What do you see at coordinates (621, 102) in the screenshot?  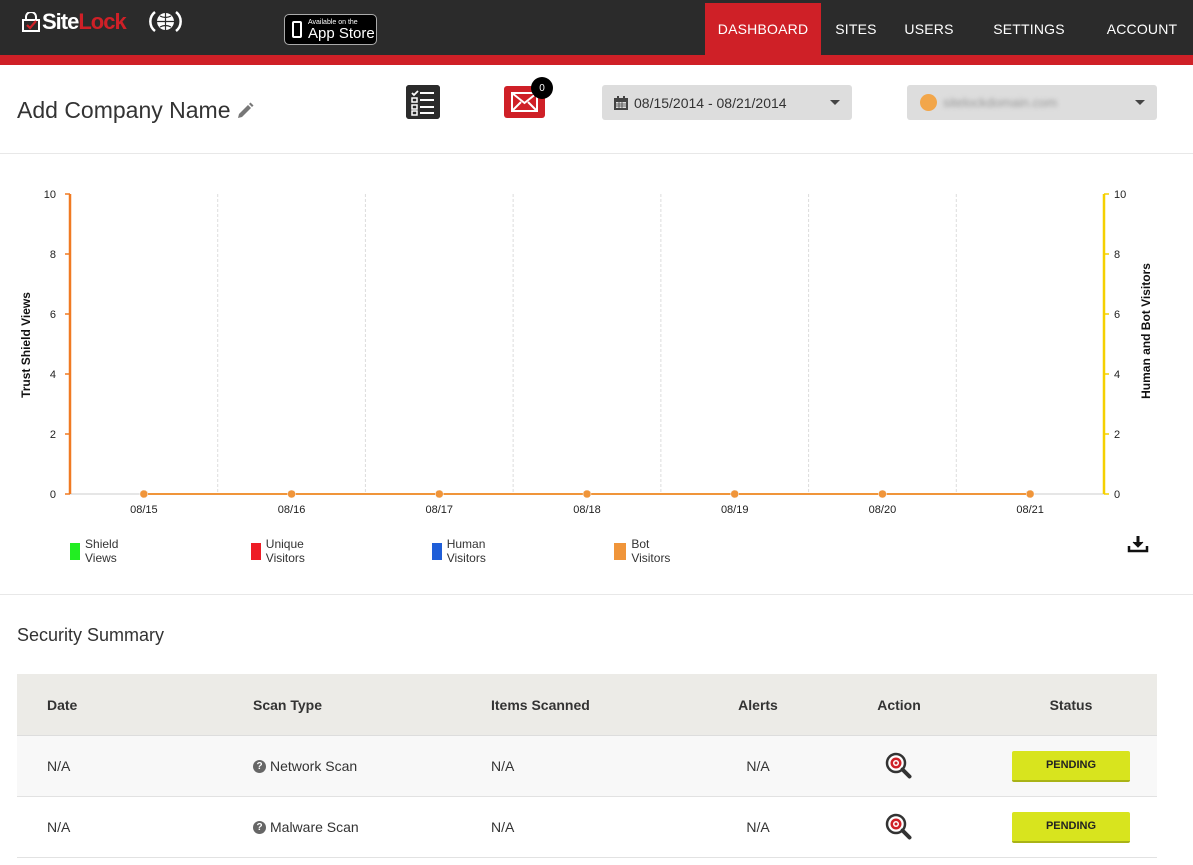 I see `calendar-icon` at bounding box center [621, 102].